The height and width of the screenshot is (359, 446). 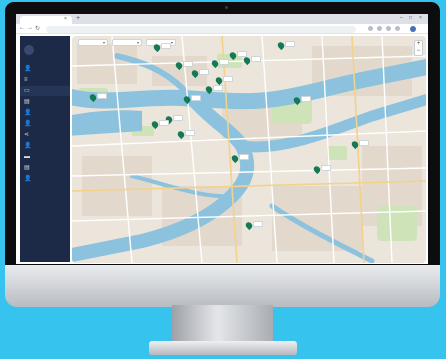 What do you see at coordinates (223, 348) in the screenshot?
I see `monitor-base` at bounding box center [223, 348].